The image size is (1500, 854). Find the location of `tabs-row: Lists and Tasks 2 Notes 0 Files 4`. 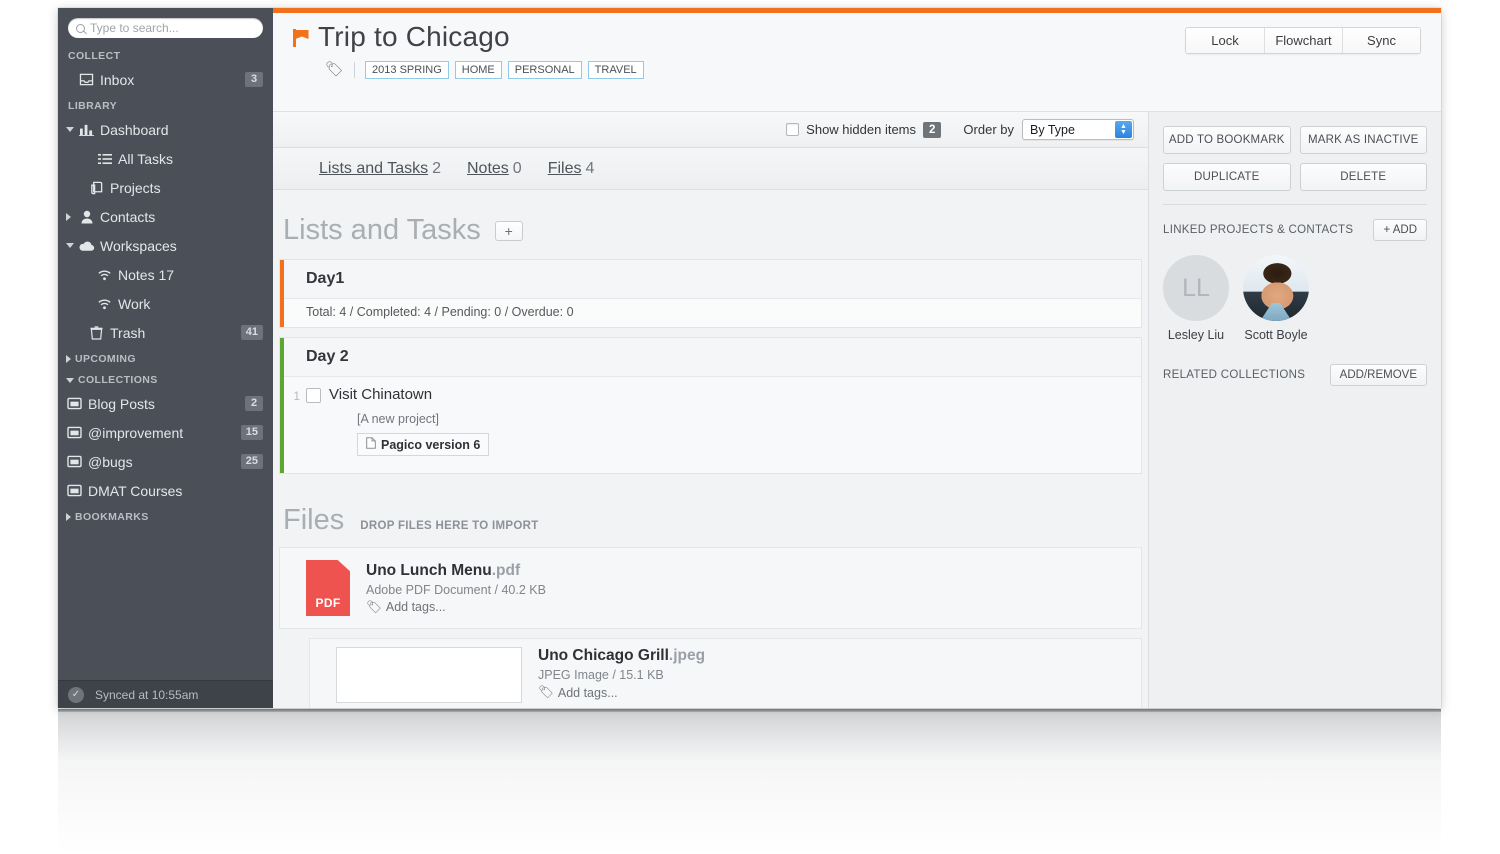

tabs-row: Lists and Tasks 2 Notes 0 Files 4 is located at coordinates (710, 169).